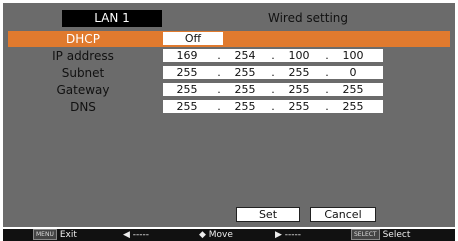 This screenshot has height=241, width=458. Describe the element at coordinates (187, 72) in the screenshot. I see `subnet-octet-1: 255` at that location.